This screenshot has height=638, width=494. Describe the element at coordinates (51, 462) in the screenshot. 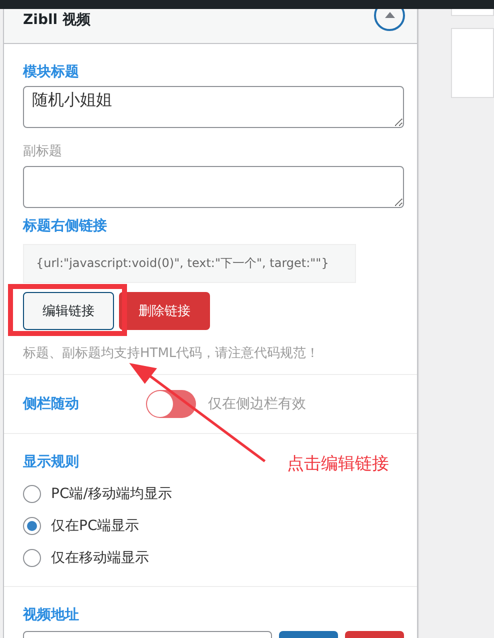

I see `field-label: 显示规则` at that location.